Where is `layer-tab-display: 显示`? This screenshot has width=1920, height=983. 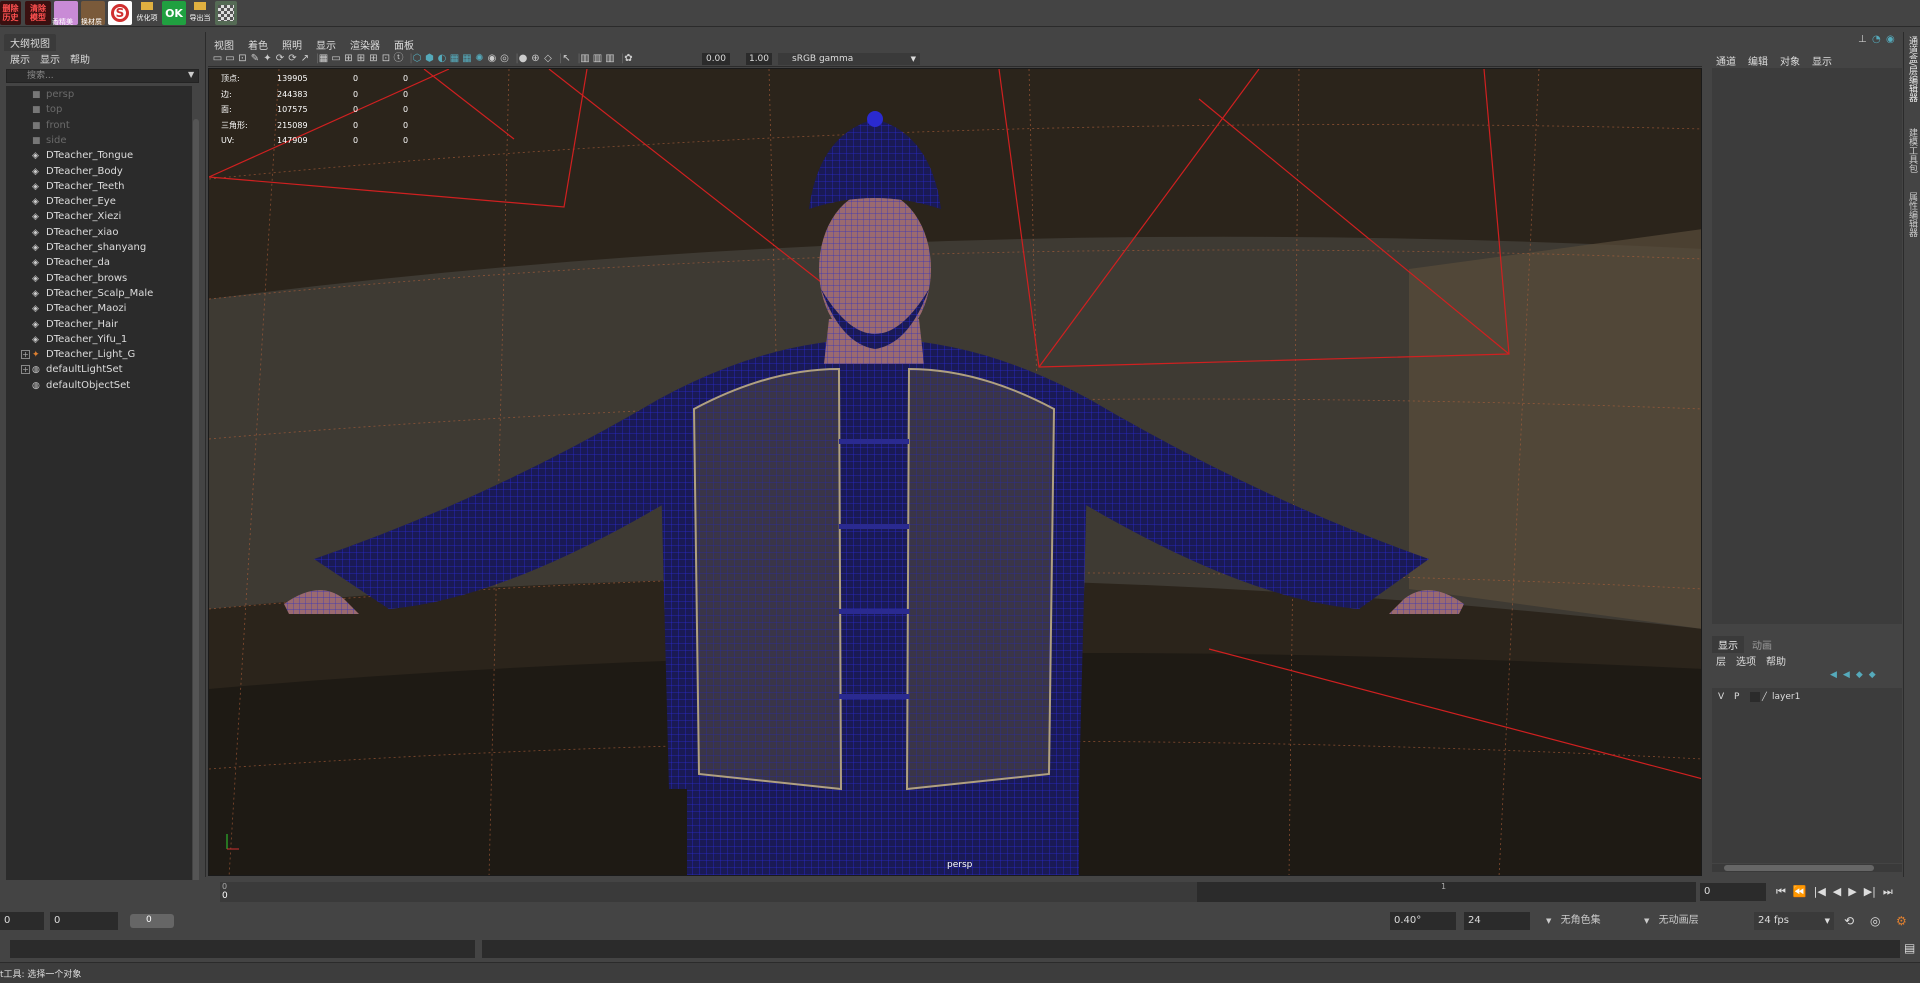 layer-tab-display: 显示 is located at coordinates (1728, 644).